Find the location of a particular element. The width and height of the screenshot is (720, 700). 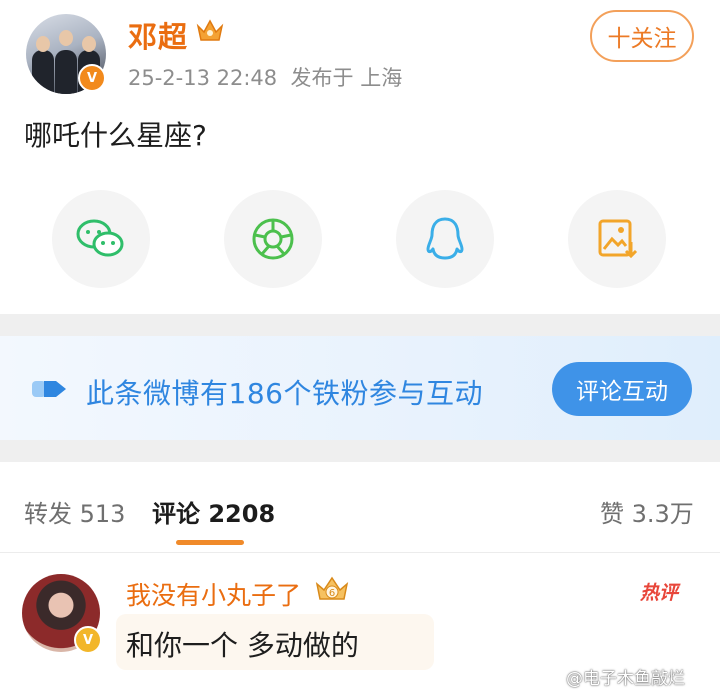

tab-comments: 评论 2208 is located at coordinates (213, 511).